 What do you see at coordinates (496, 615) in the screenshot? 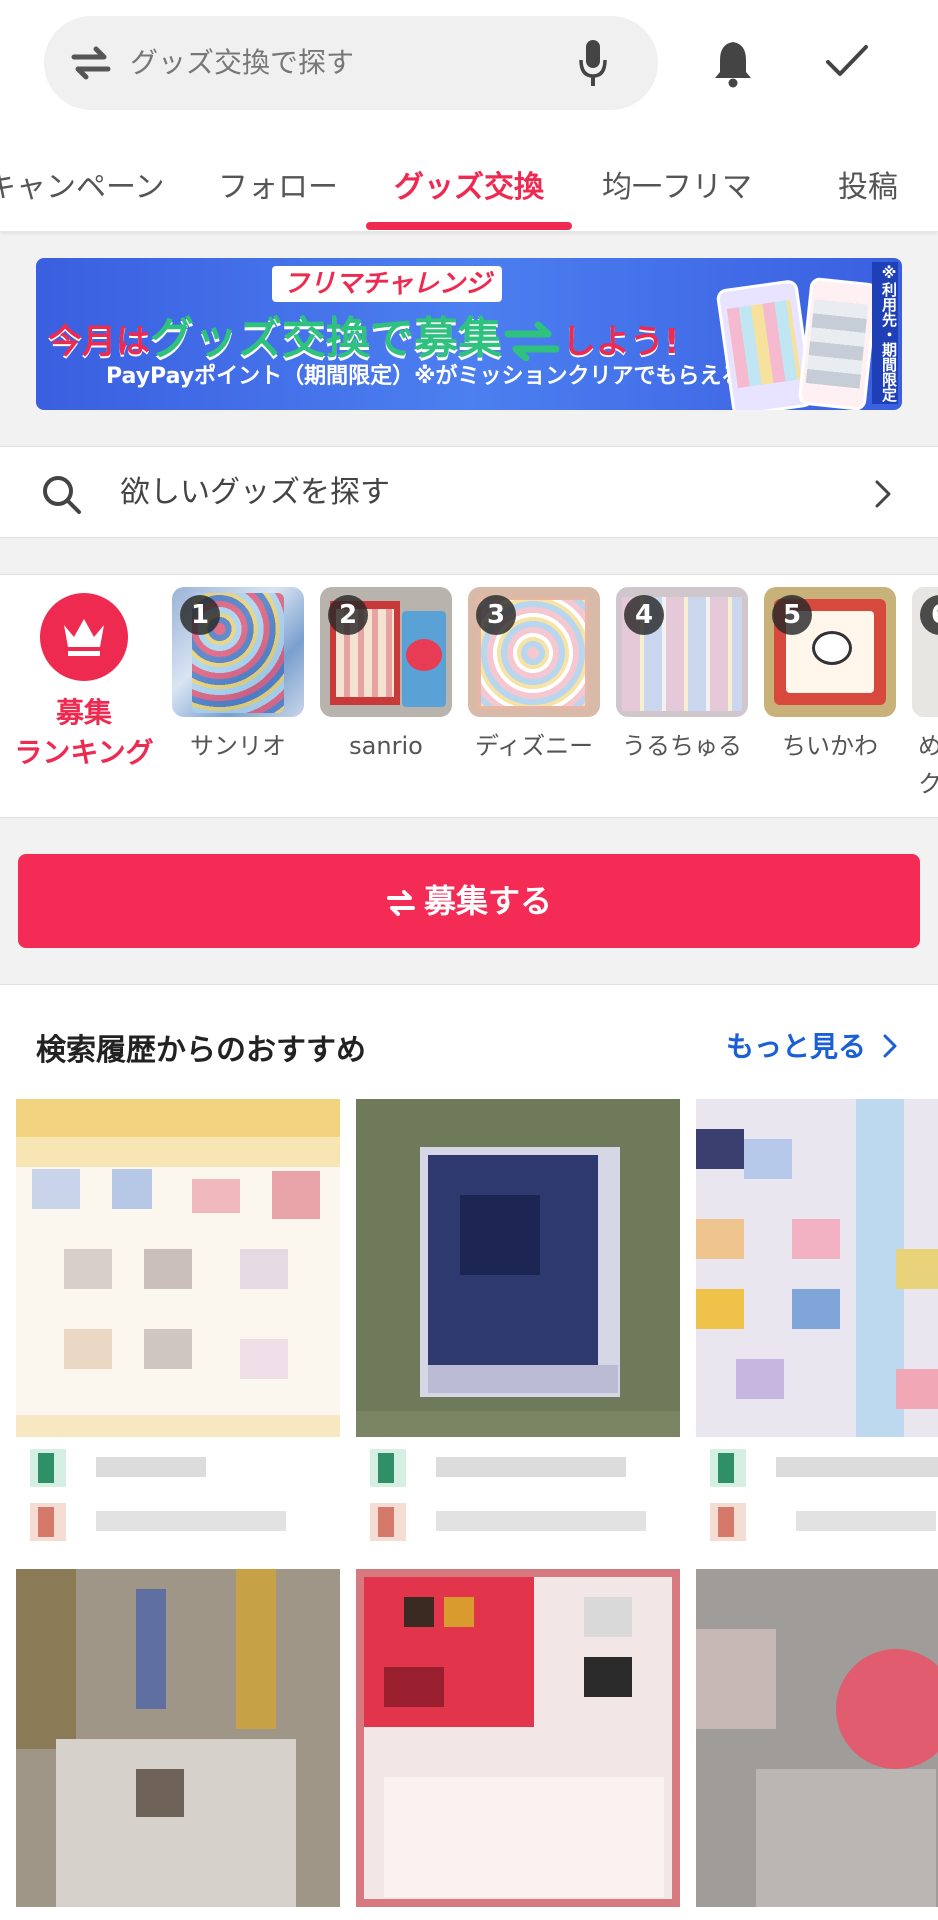
I see `rank-number: 3` at bounding box center [496, 615].